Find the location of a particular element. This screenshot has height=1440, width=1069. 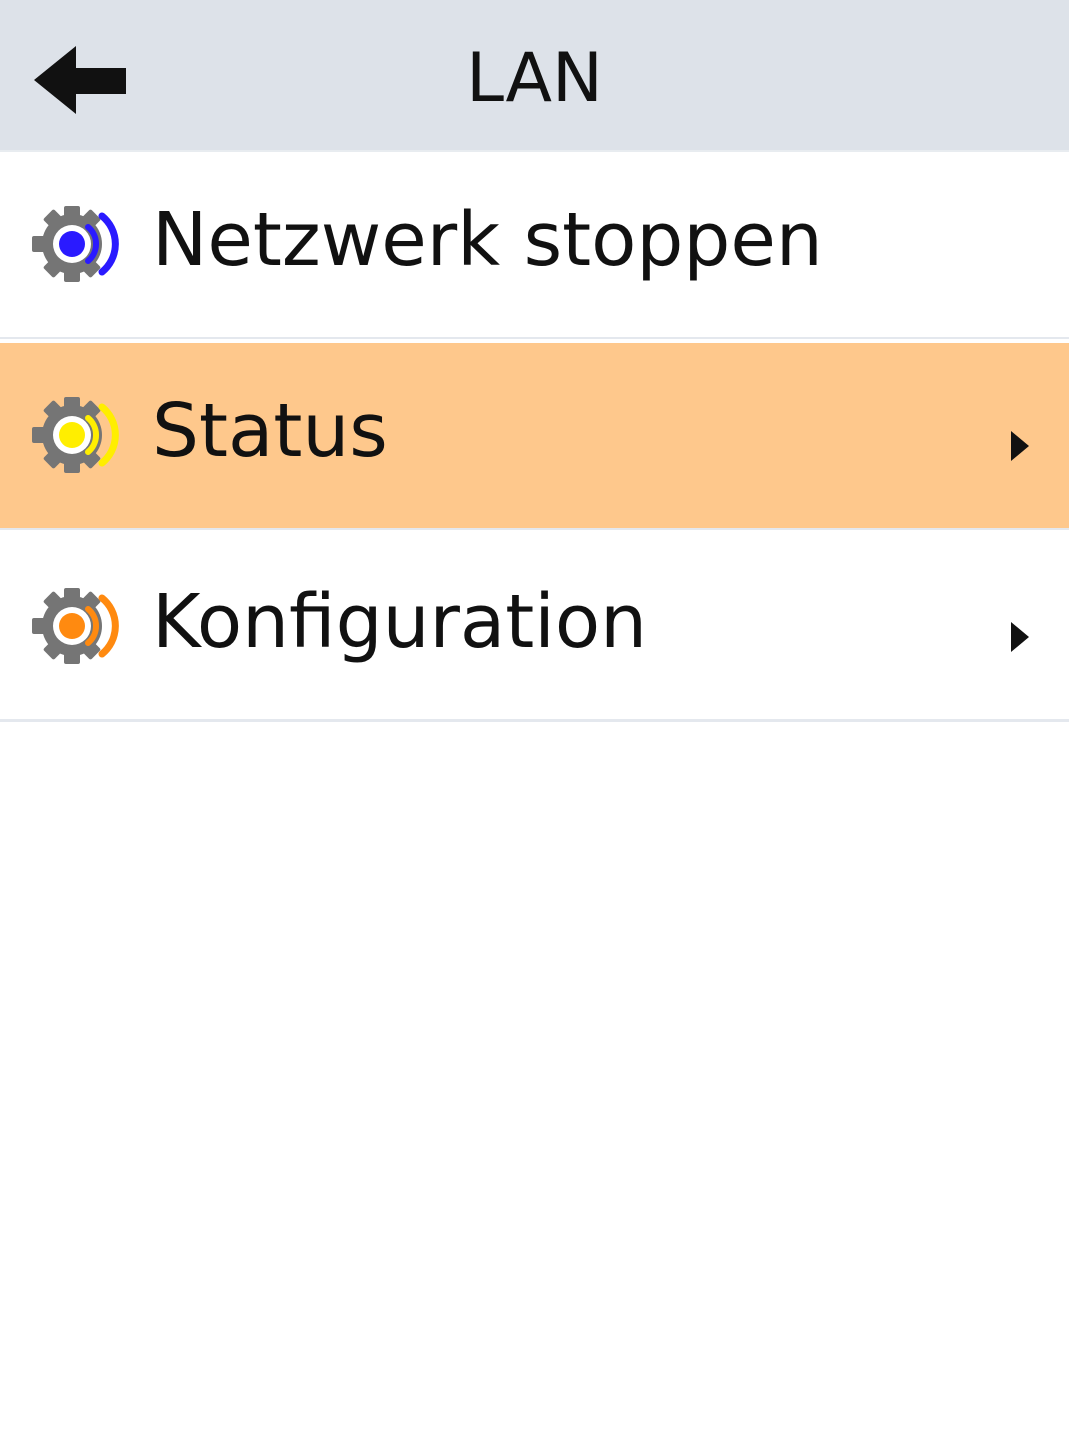

arrow-left-icon is located at coordinates (80, 80).